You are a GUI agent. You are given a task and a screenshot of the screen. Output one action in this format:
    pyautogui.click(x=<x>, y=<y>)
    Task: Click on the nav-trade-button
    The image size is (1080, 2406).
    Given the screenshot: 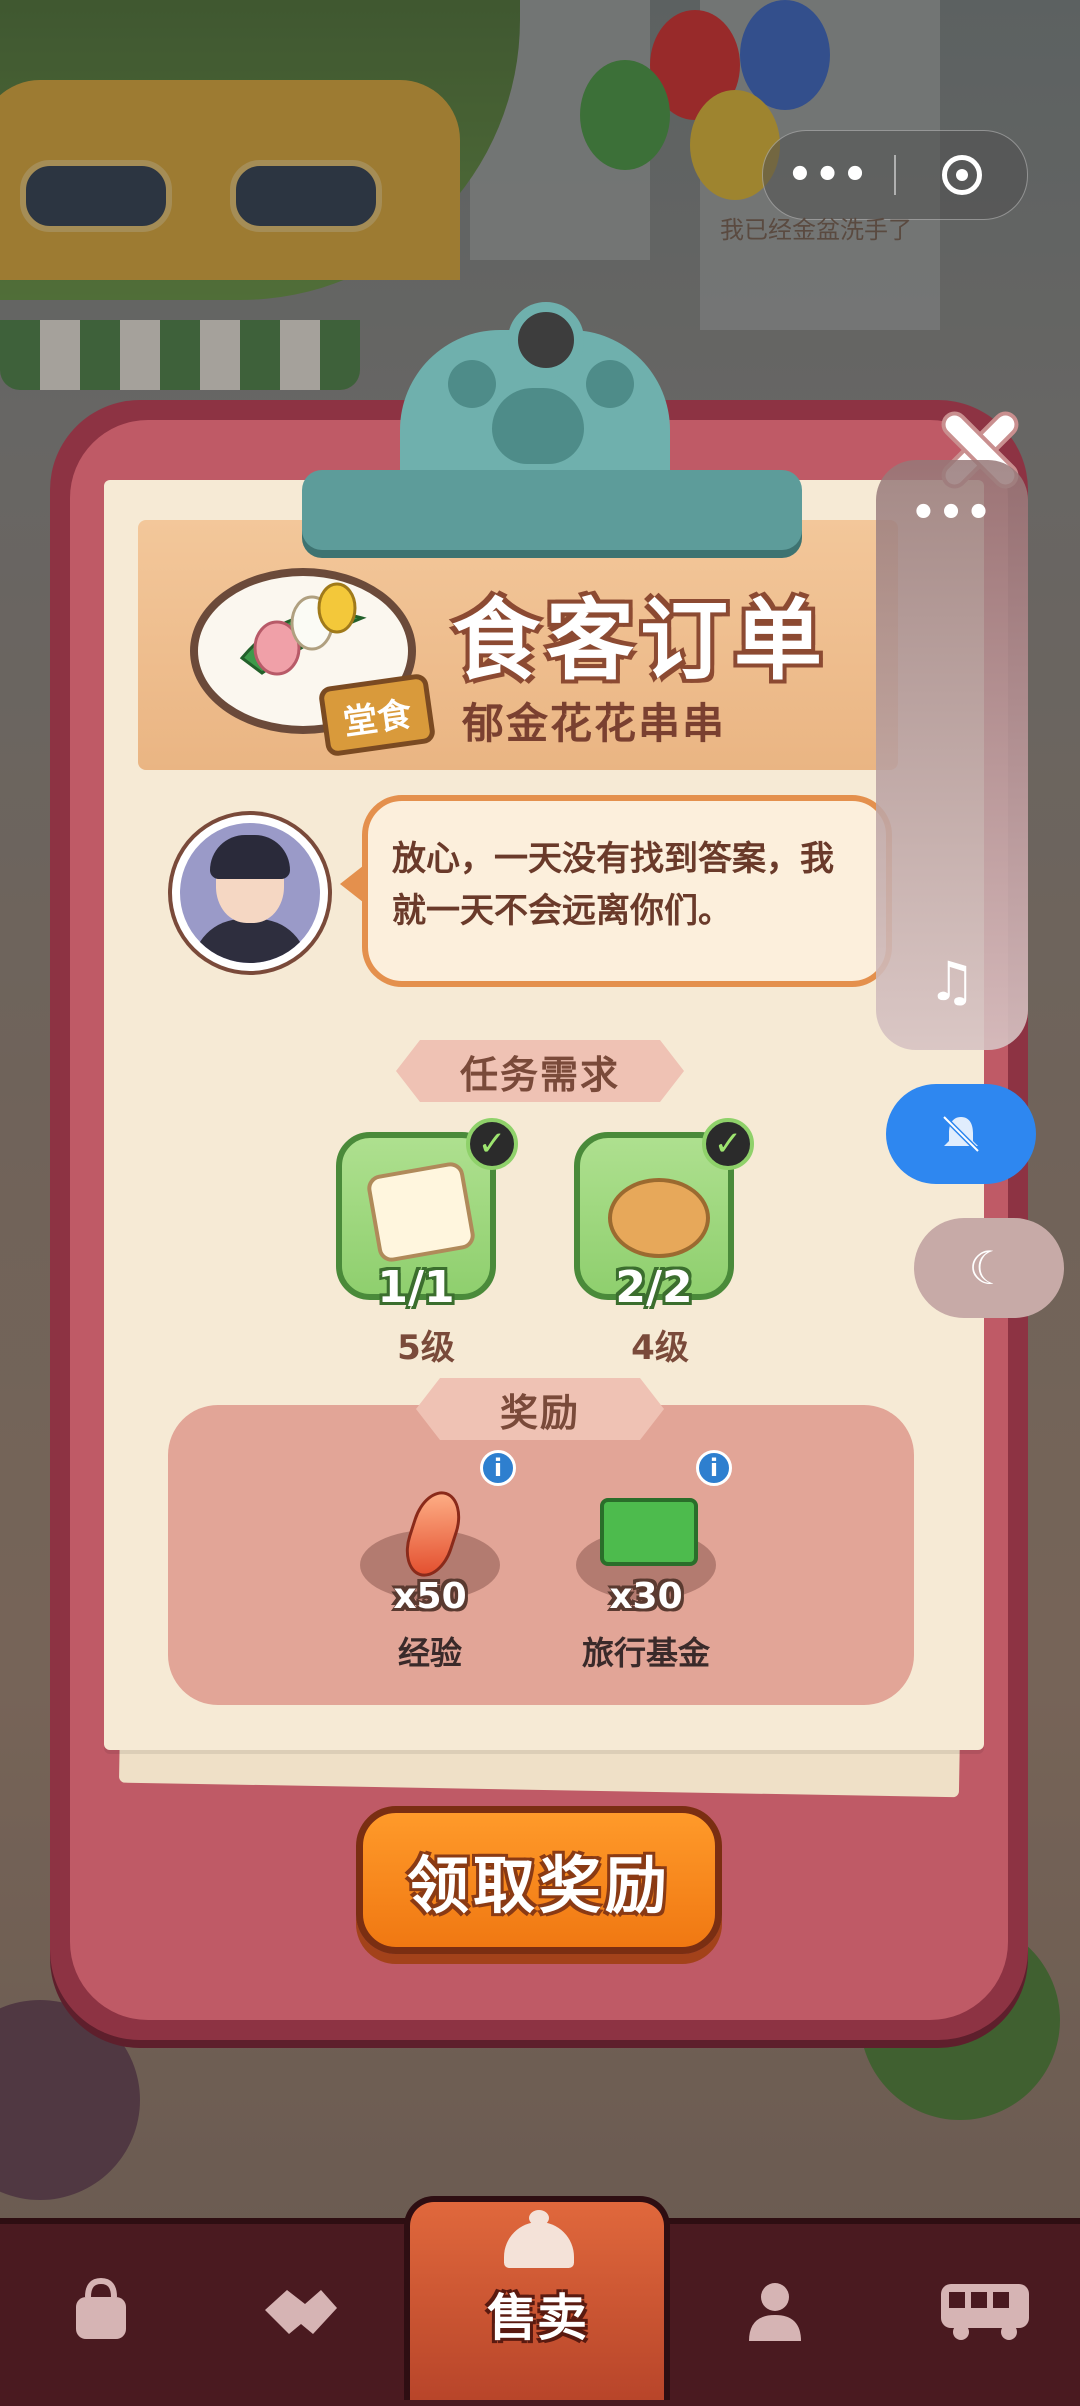 What is the action you would take?
    pyautogui.click(x=301, y=2310)
    